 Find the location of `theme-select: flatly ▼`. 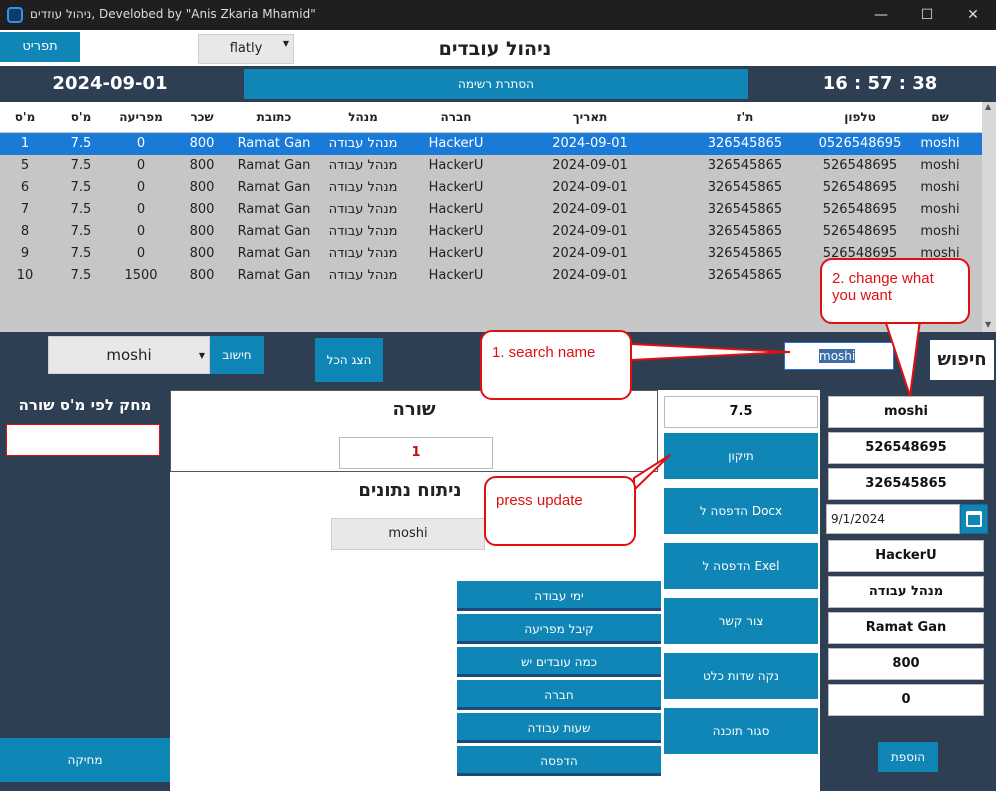

theme-select: flatly ▼ is located at coordinates (246, 49).